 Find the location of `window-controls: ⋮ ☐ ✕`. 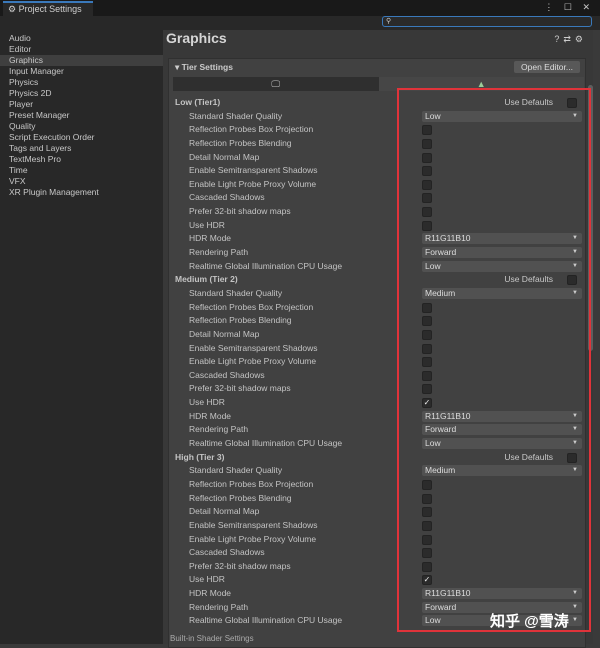

window-controls: ⋮ ☐ ✕ is located at coordinates (569, 7).